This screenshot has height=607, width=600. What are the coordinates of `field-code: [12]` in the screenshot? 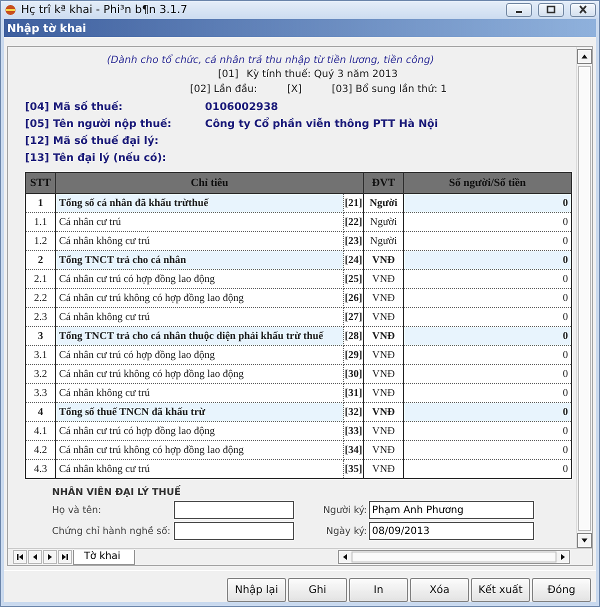 It's located at (37, 141).